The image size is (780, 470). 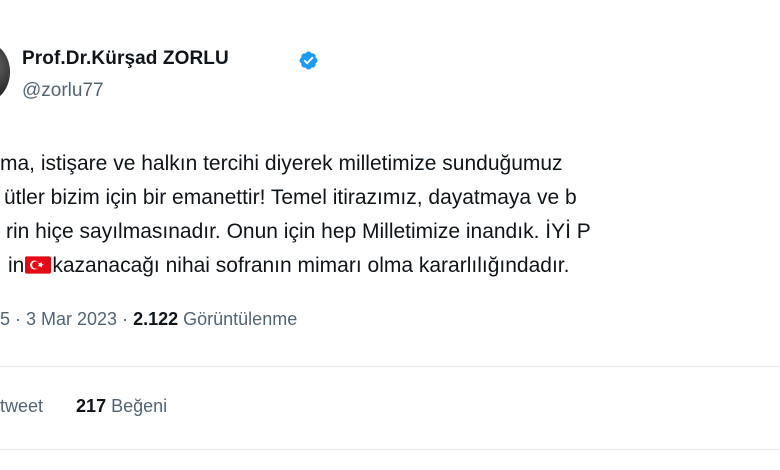 What do you see at coordinates (308, 60) in the screenshot?
I see `verified-badge-icon` at bounding box center [308, 60].